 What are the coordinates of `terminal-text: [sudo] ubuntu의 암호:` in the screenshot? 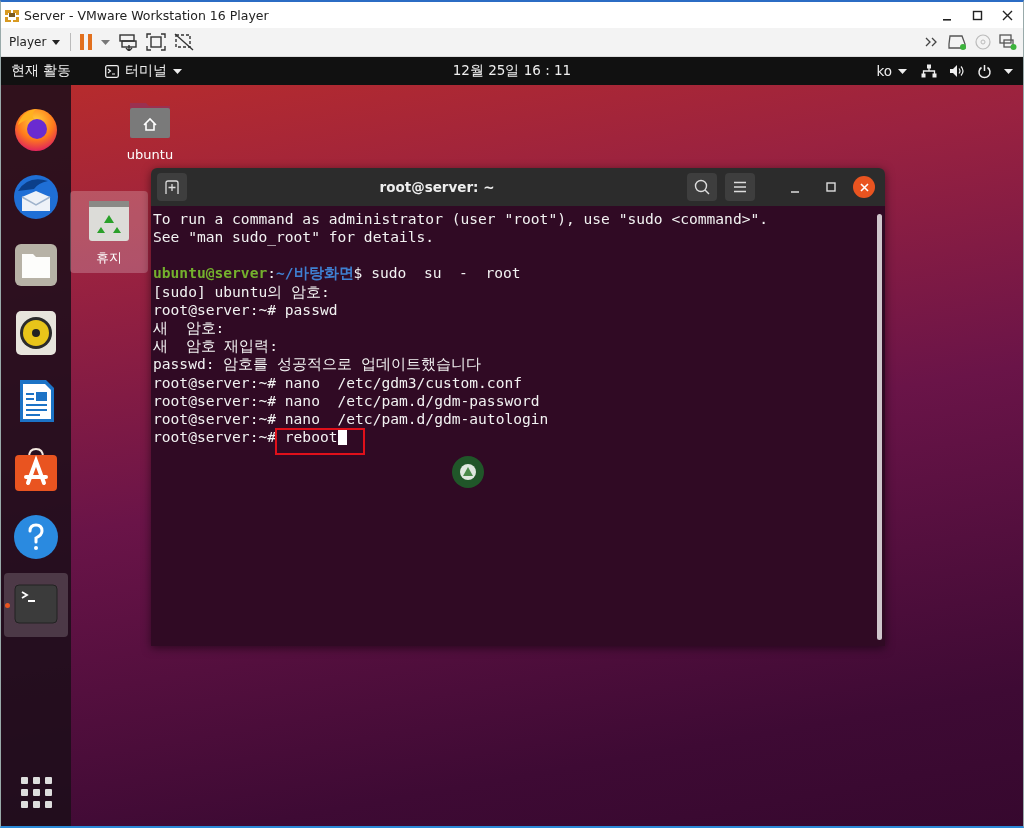 It's located at (241, 291).